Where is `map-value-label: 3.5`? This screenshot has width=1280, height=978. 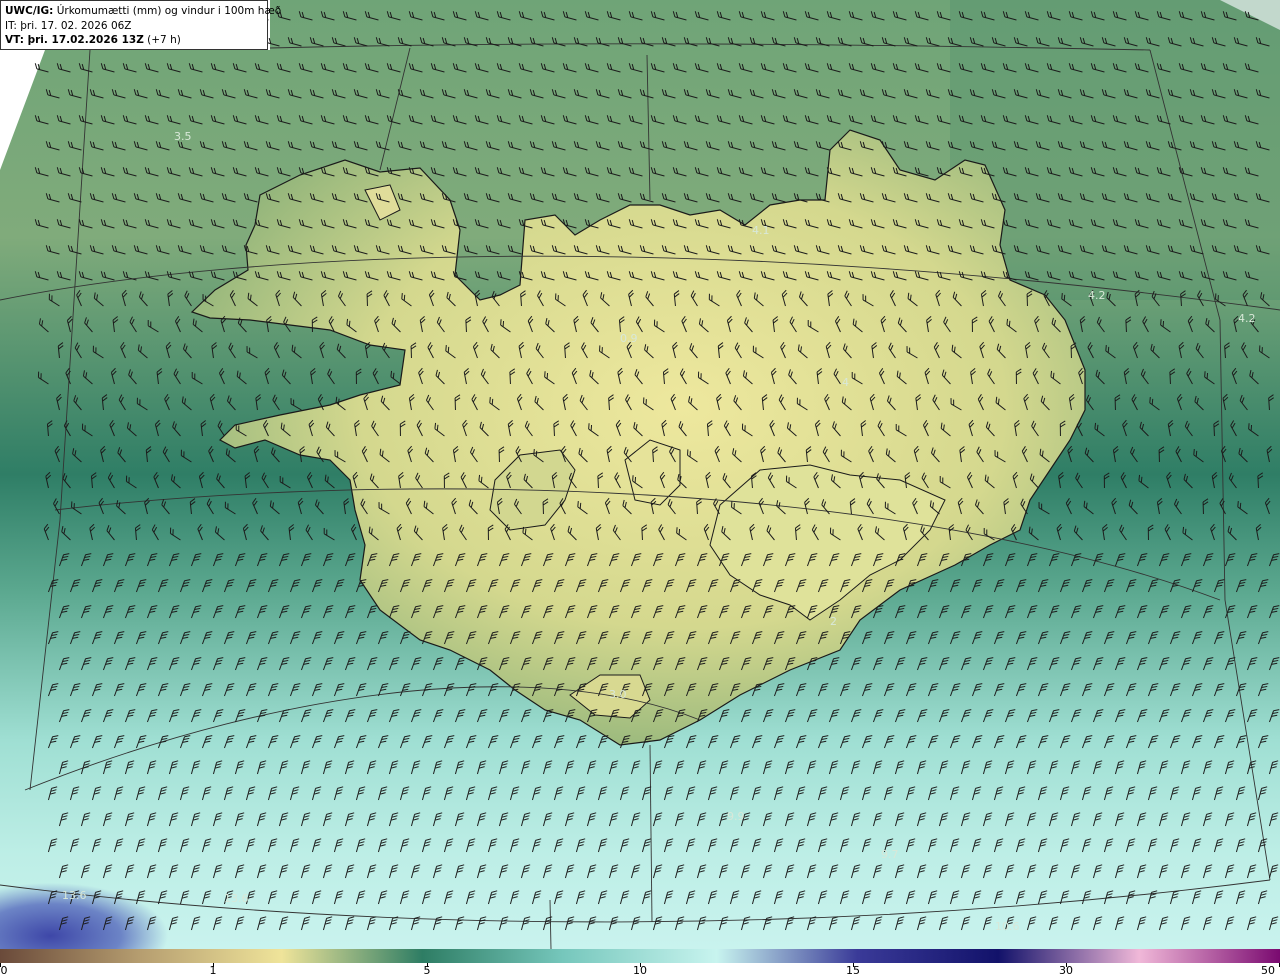 map-value-label: 3.5 is located at coordinates (183, 136).